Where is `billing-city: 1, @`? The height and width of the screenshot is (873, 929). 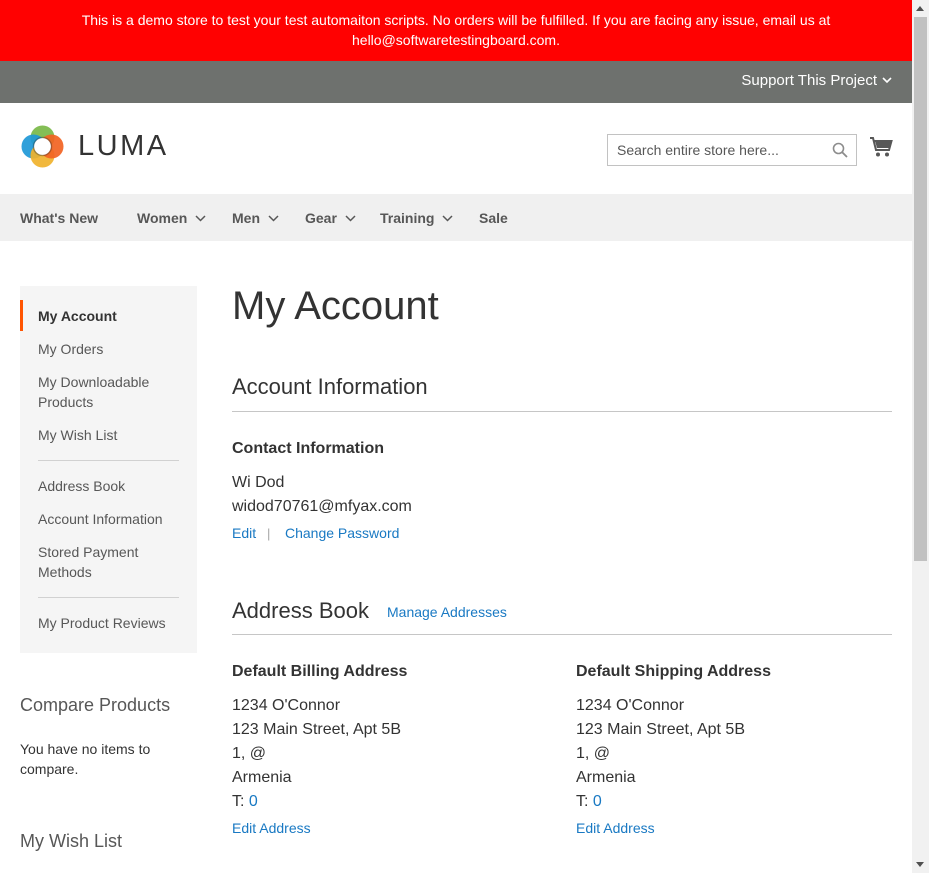 billing-city: 1, @ is located at coordinates (249, 753).